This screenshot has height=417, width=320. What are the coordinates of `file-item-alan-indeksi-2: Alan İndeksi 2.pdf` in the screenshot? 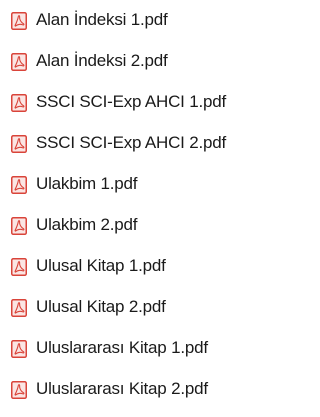 It's located at (129, 61).